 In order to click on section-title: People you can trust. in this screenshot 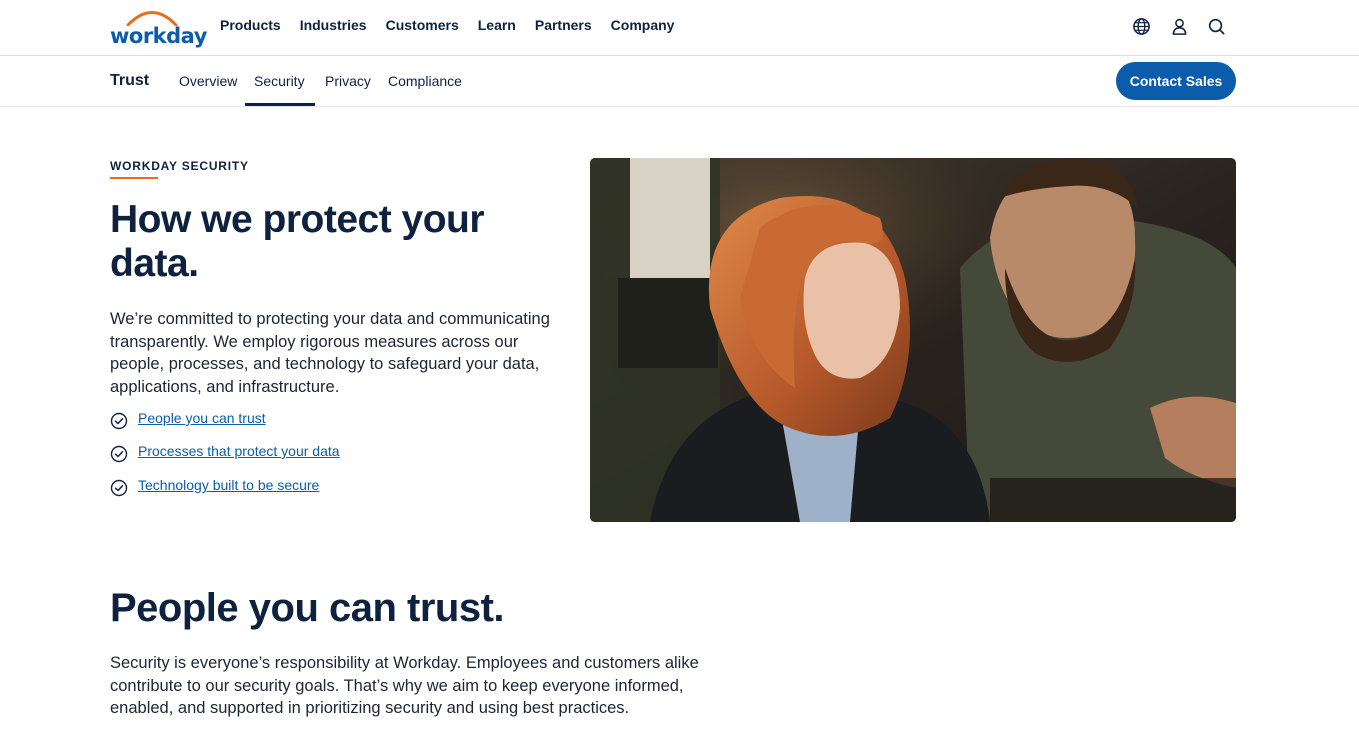, I will do `click(307, 608)`.